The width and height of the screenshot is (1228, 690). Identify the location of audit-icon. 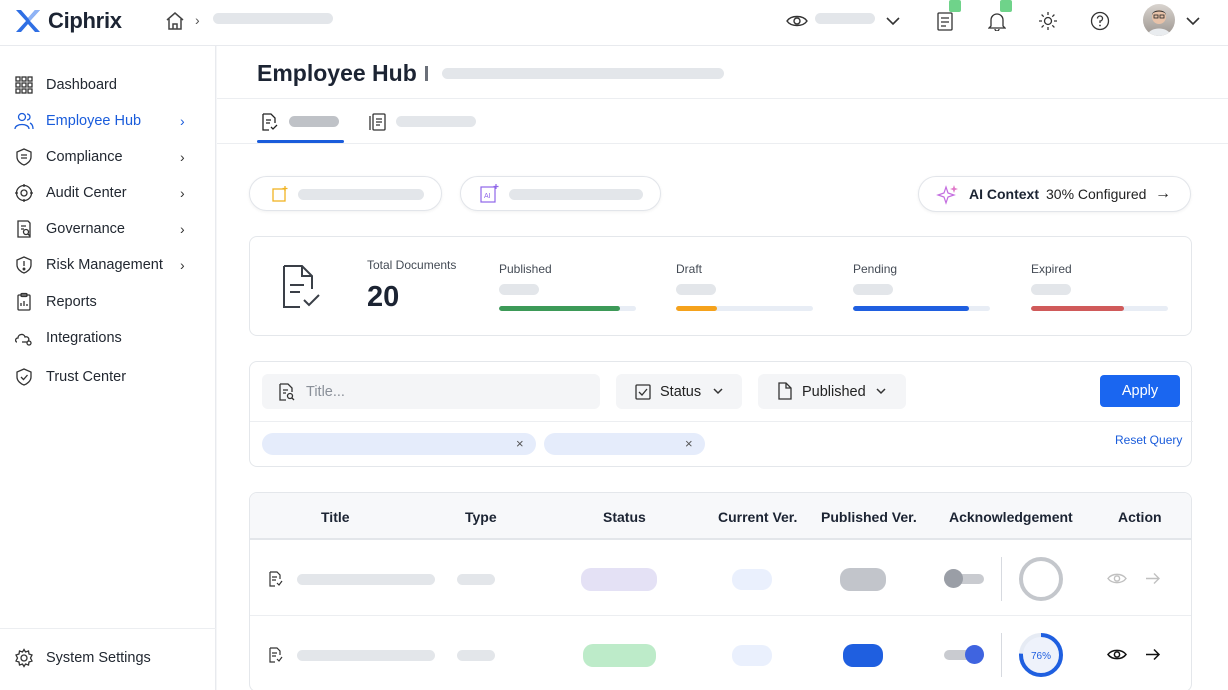
(24, 193).